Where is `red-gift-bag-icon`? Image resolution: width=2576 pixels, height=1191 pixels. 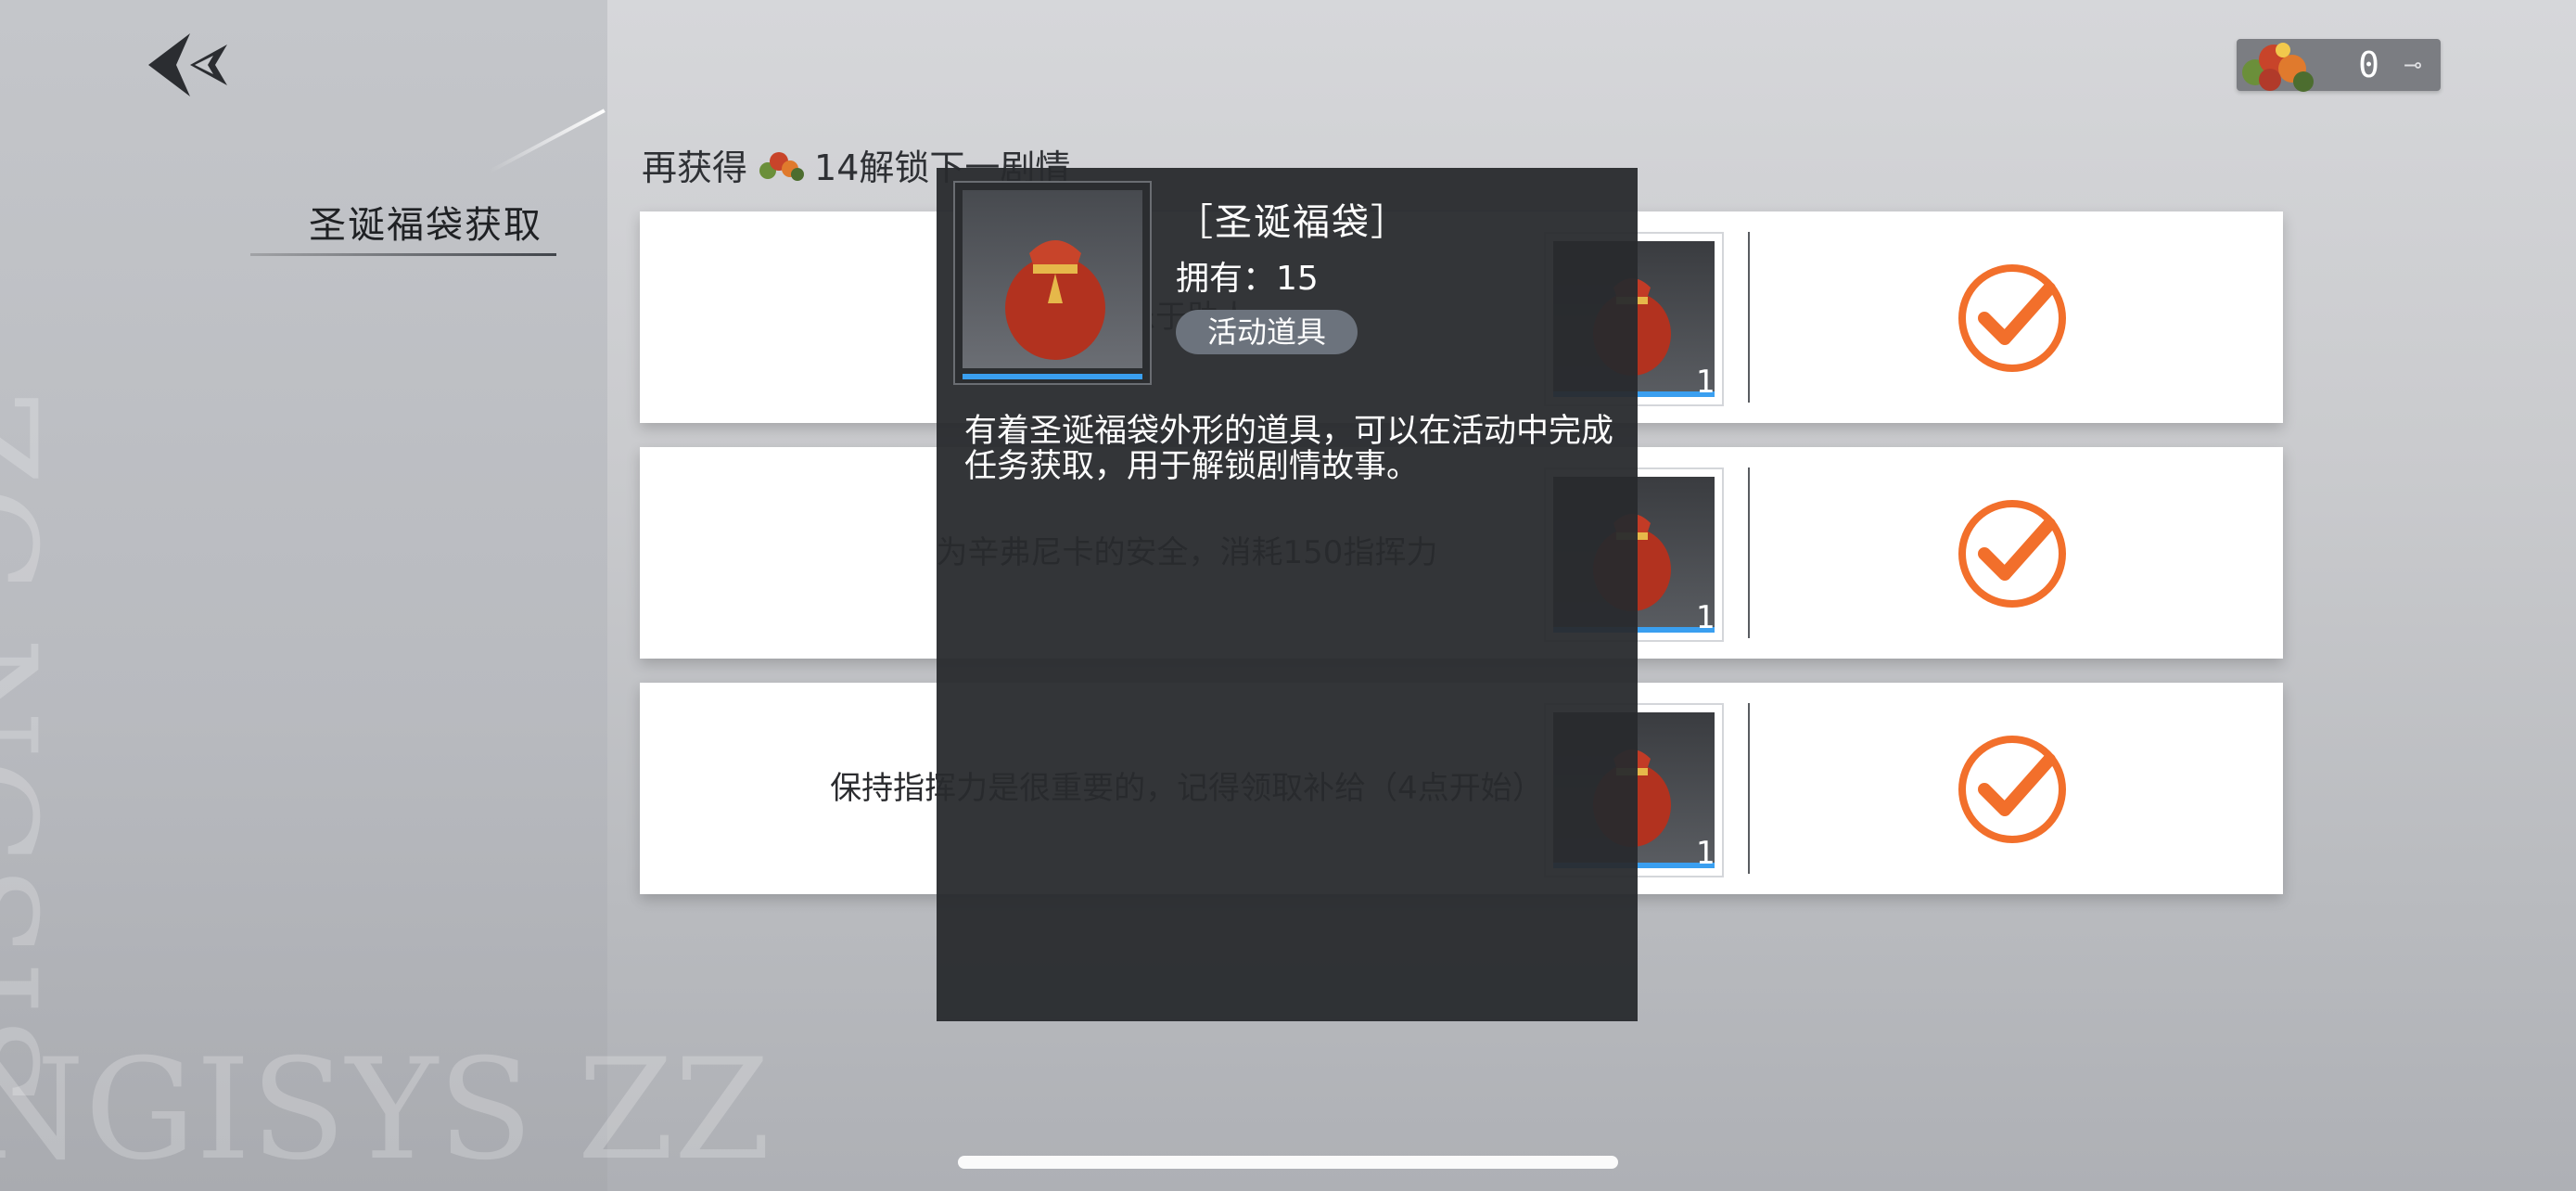 red-gift-bag-icon is located at coordinates (1055, 300).